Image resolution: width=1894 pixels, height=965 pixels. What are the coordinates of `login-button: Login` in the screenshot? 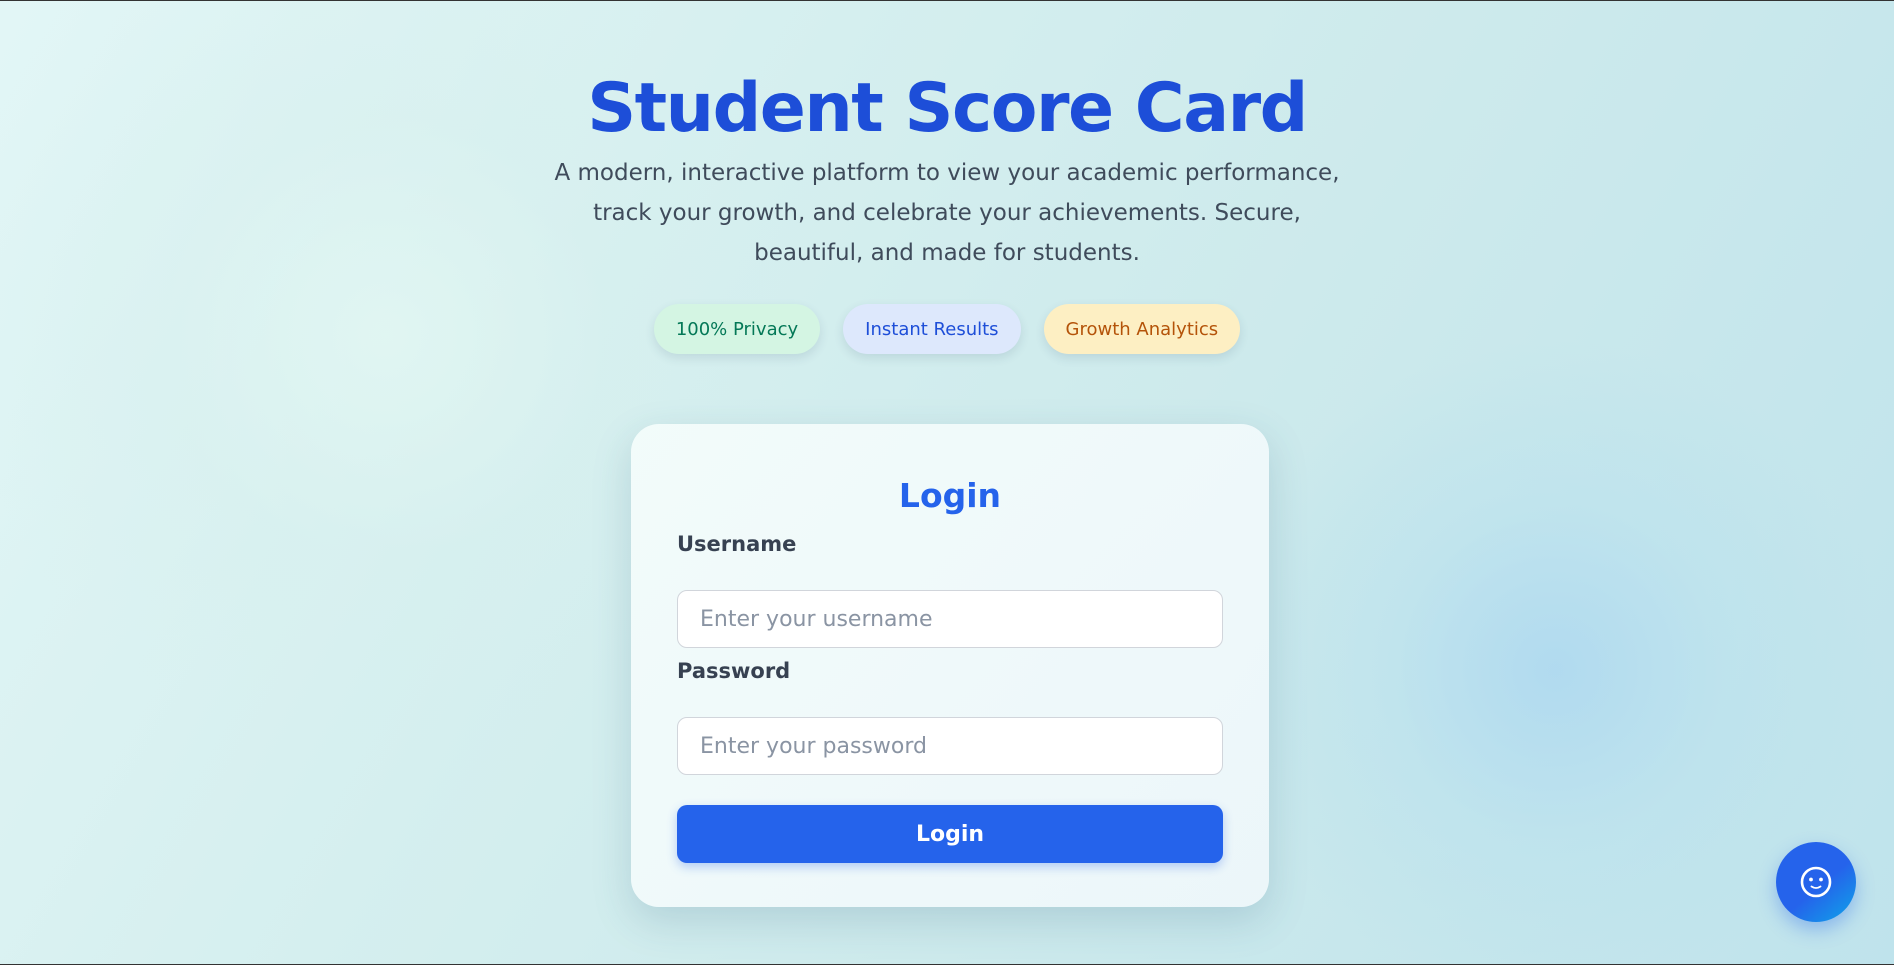 It's located at (950, 834).